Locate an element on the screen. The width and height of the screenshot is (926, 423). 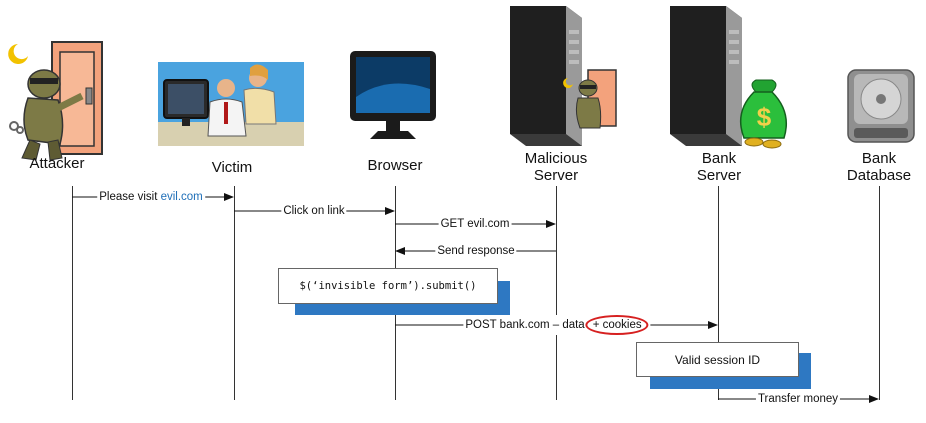
message-click-on-link: Click on link is located at coordinates (314, 211).